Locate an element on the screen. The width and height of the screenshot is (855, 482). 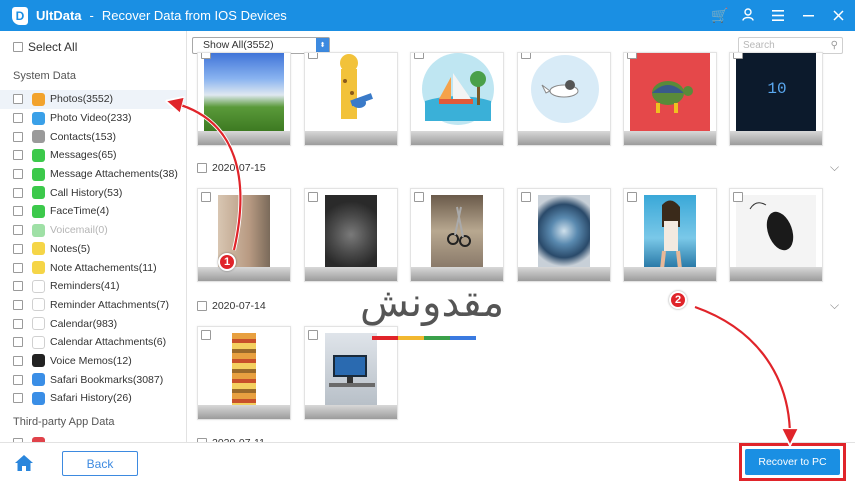
calendar-icon is located at coordinates (38, 324).